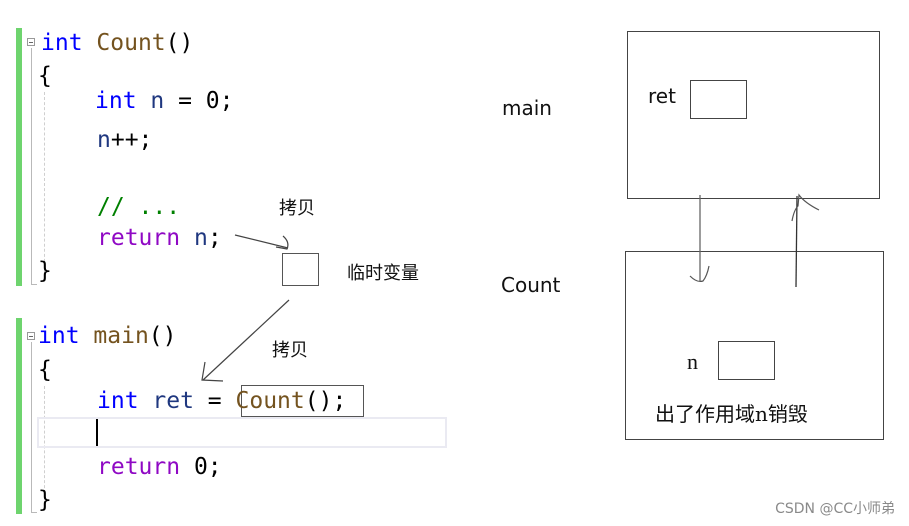 The image size is (909, 526). I want to click on code-line: int main(), so click(107, 336).